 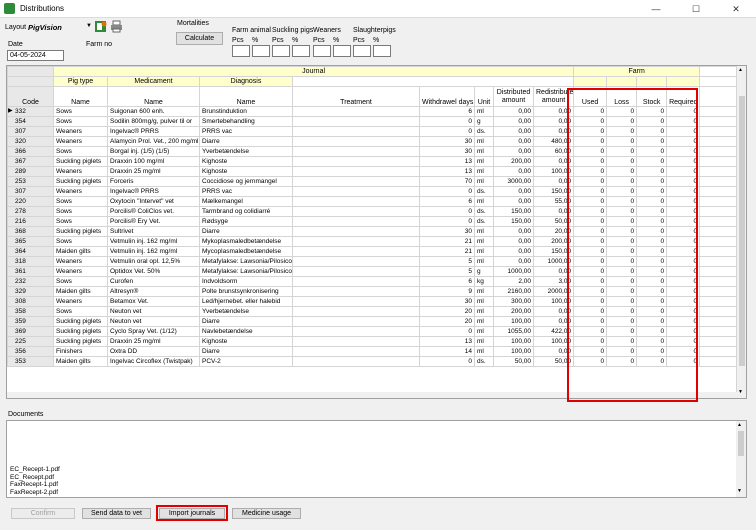 I want to click on row-diagnosis: Brunstinduktion, so click(x=246, y=111).